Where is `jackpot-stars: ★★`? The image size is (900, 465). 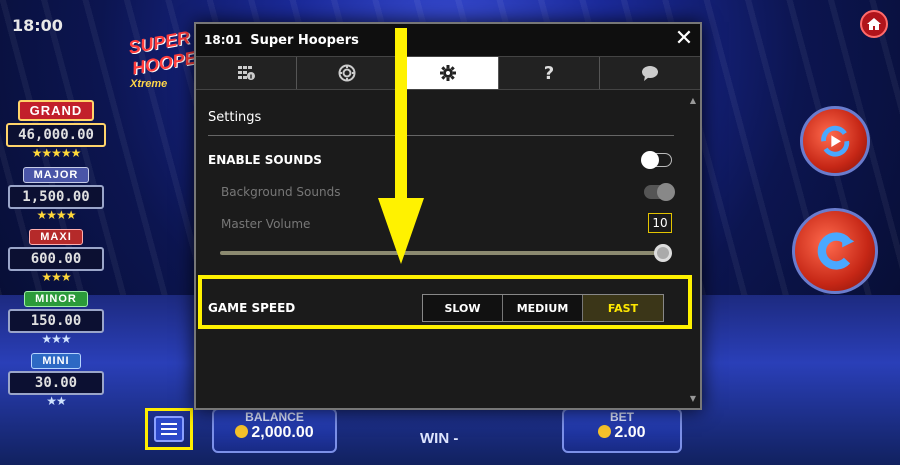 jackpot-stars: ★★ is located at coordinates (56, 401).